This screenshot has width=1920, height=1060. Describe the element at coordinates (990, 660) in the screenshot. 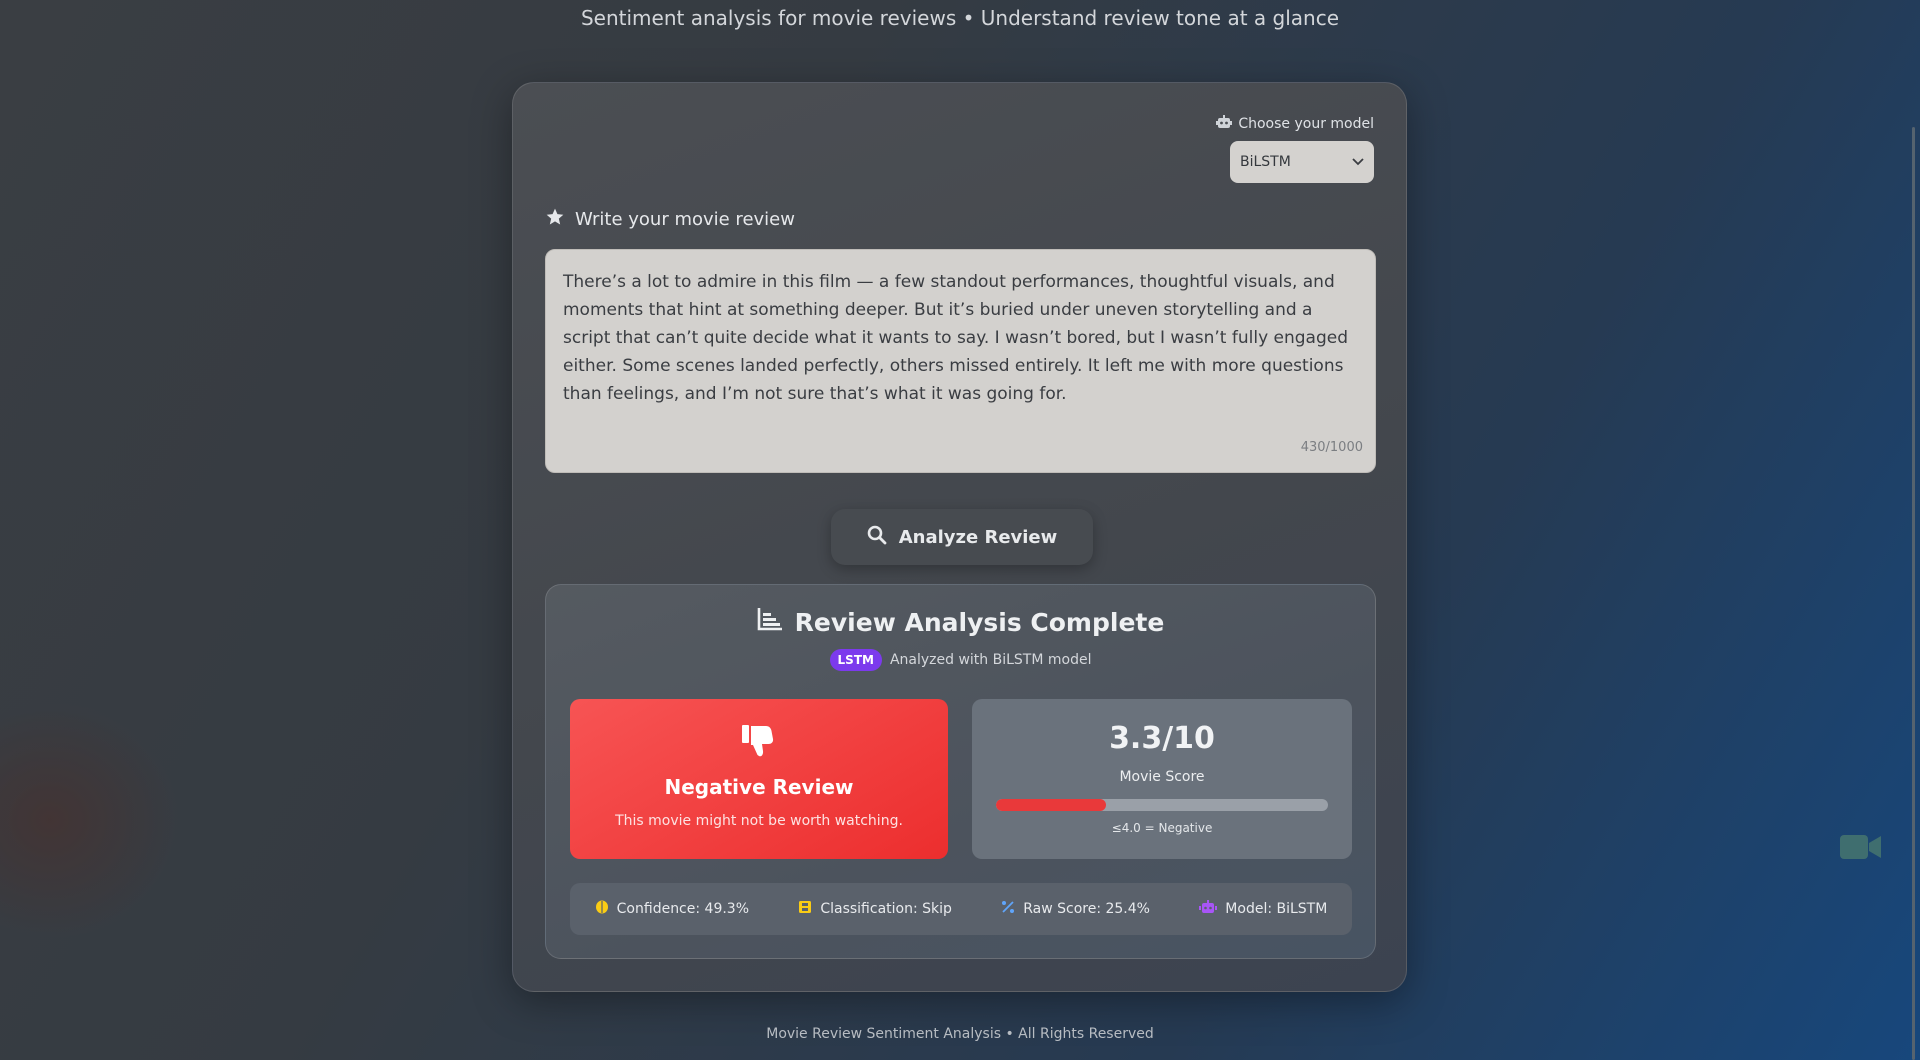

I see `analyzed-with-text: Analyzed with BiLSTM model` at that location.